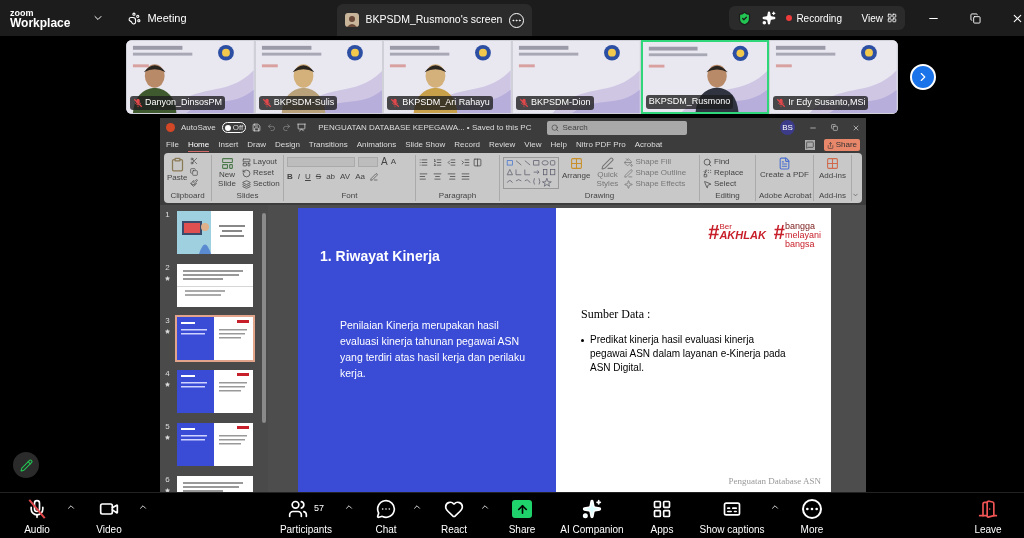 The image size is (1024, 538). I want to click on paste-button: Paste, so click(177, 170).